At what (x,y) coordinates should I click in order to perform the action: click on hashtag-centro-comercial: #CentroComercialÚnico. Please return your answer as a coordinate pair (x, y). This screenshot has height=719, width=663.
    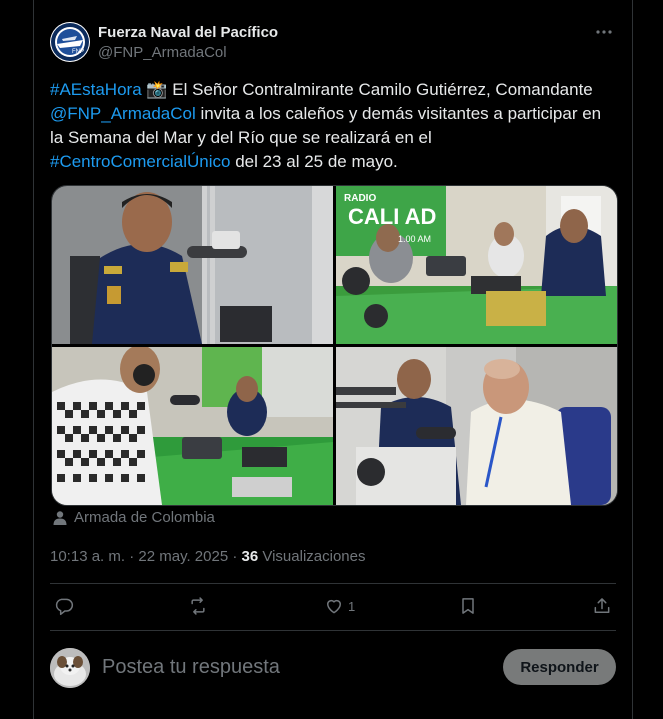
    Looking at the image, I should click on (140, 161).